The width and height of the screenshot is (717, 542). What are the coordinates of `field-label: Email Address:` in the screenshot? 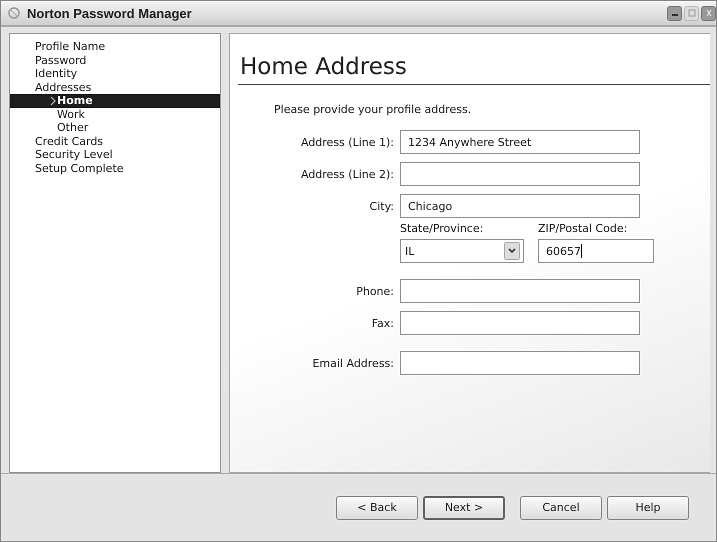 It's located at (352, 363).